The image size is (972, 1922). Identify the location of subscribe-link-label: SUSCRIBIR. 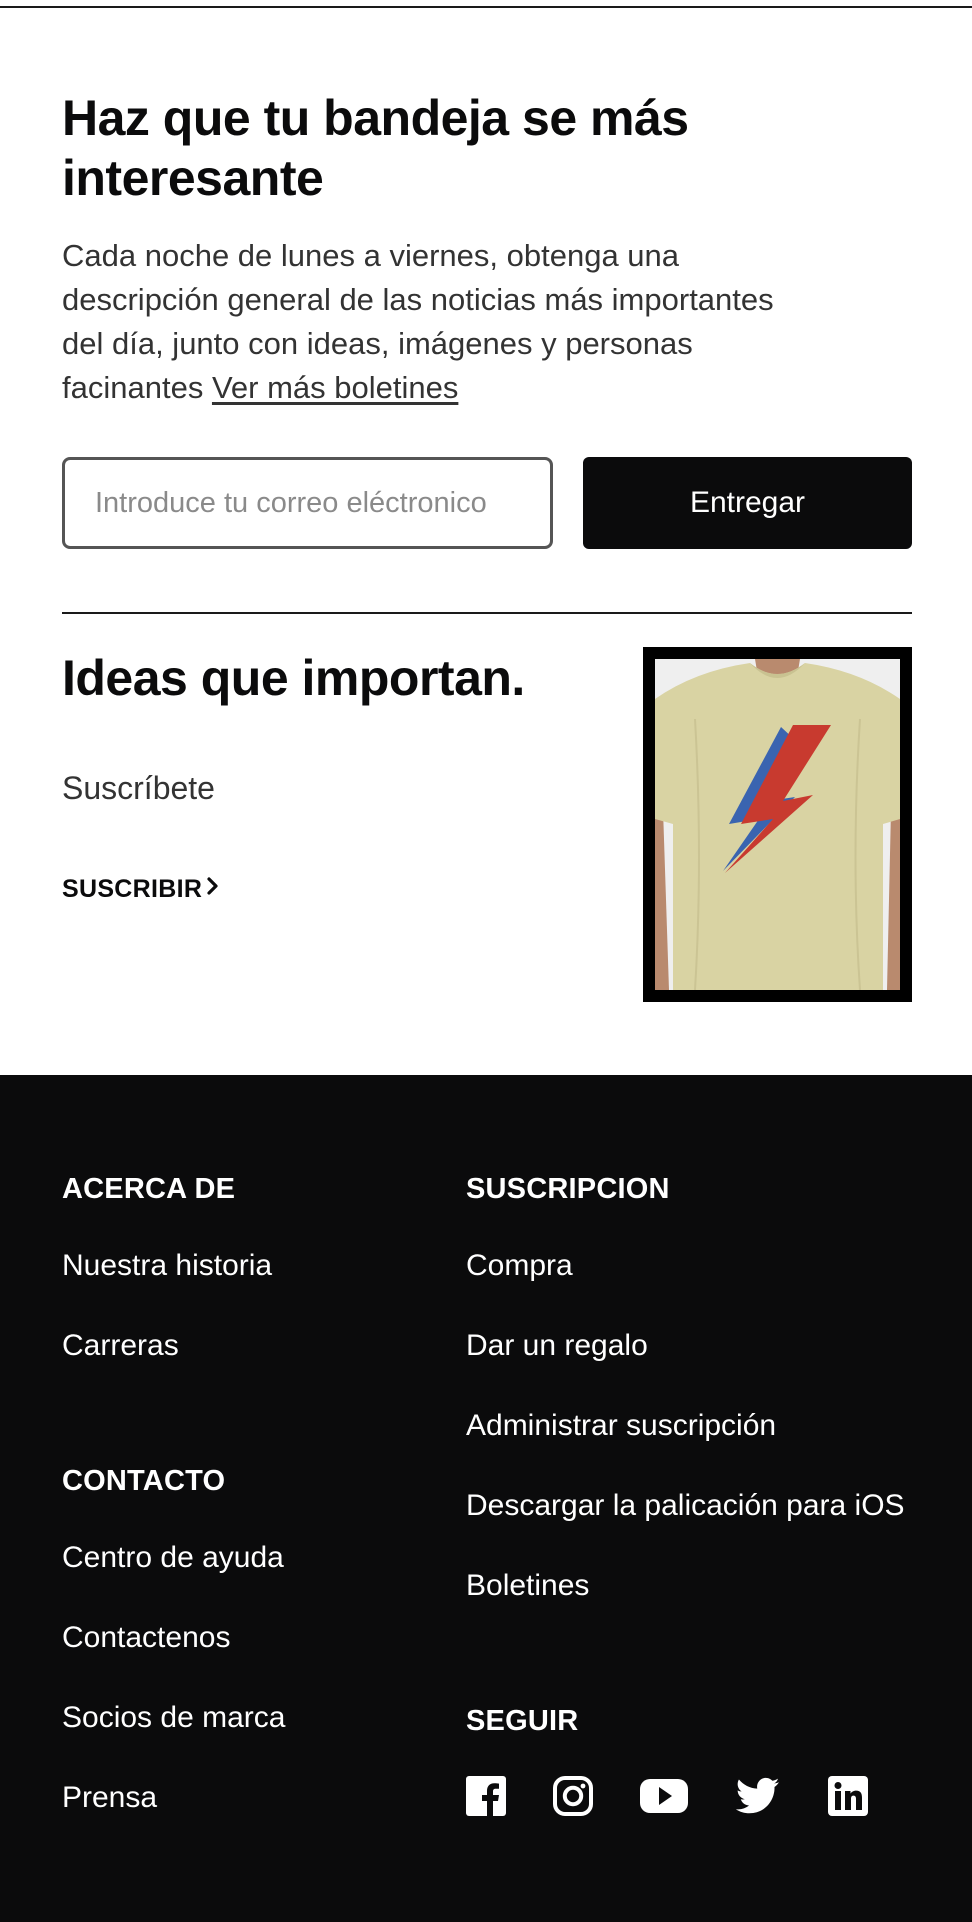
(132, 889).